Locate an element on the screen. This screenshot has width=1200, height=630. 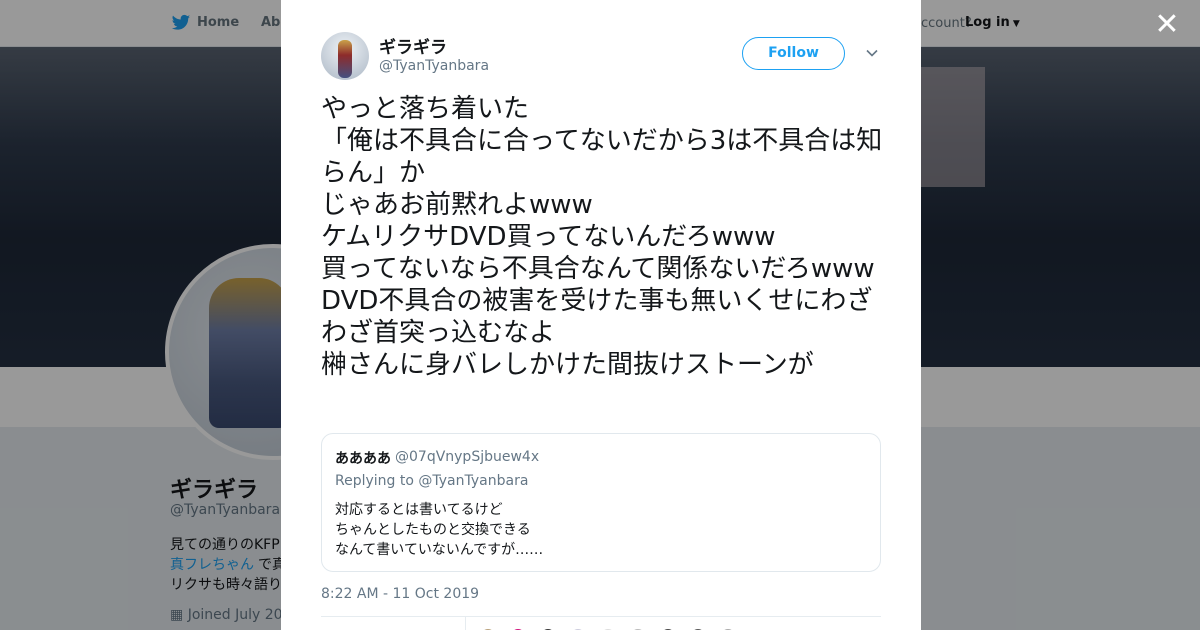
chevron-down-icon is located at coordinates (872, 53).